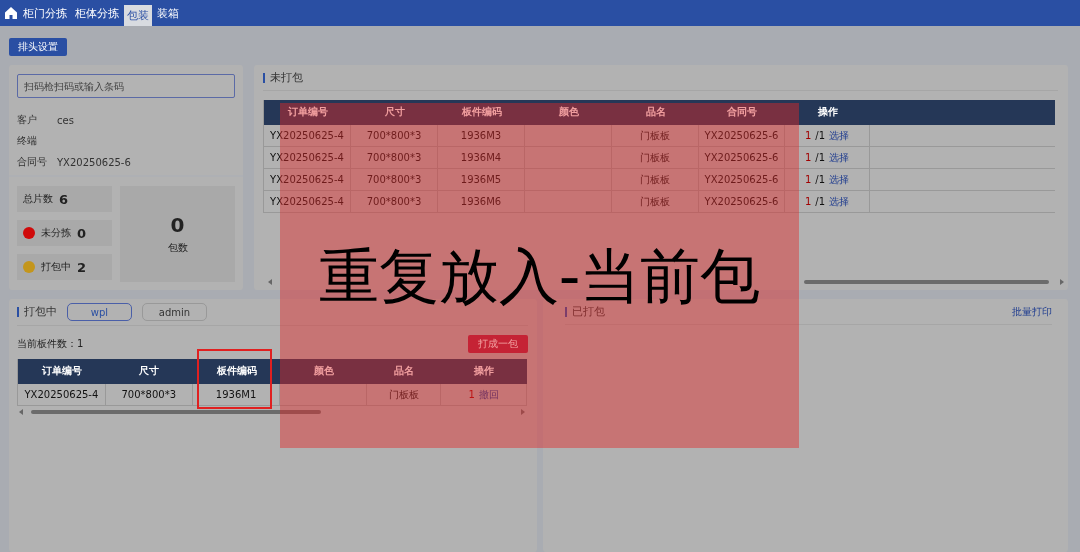  I want to click on stat-value: 2, so click(82, 267).